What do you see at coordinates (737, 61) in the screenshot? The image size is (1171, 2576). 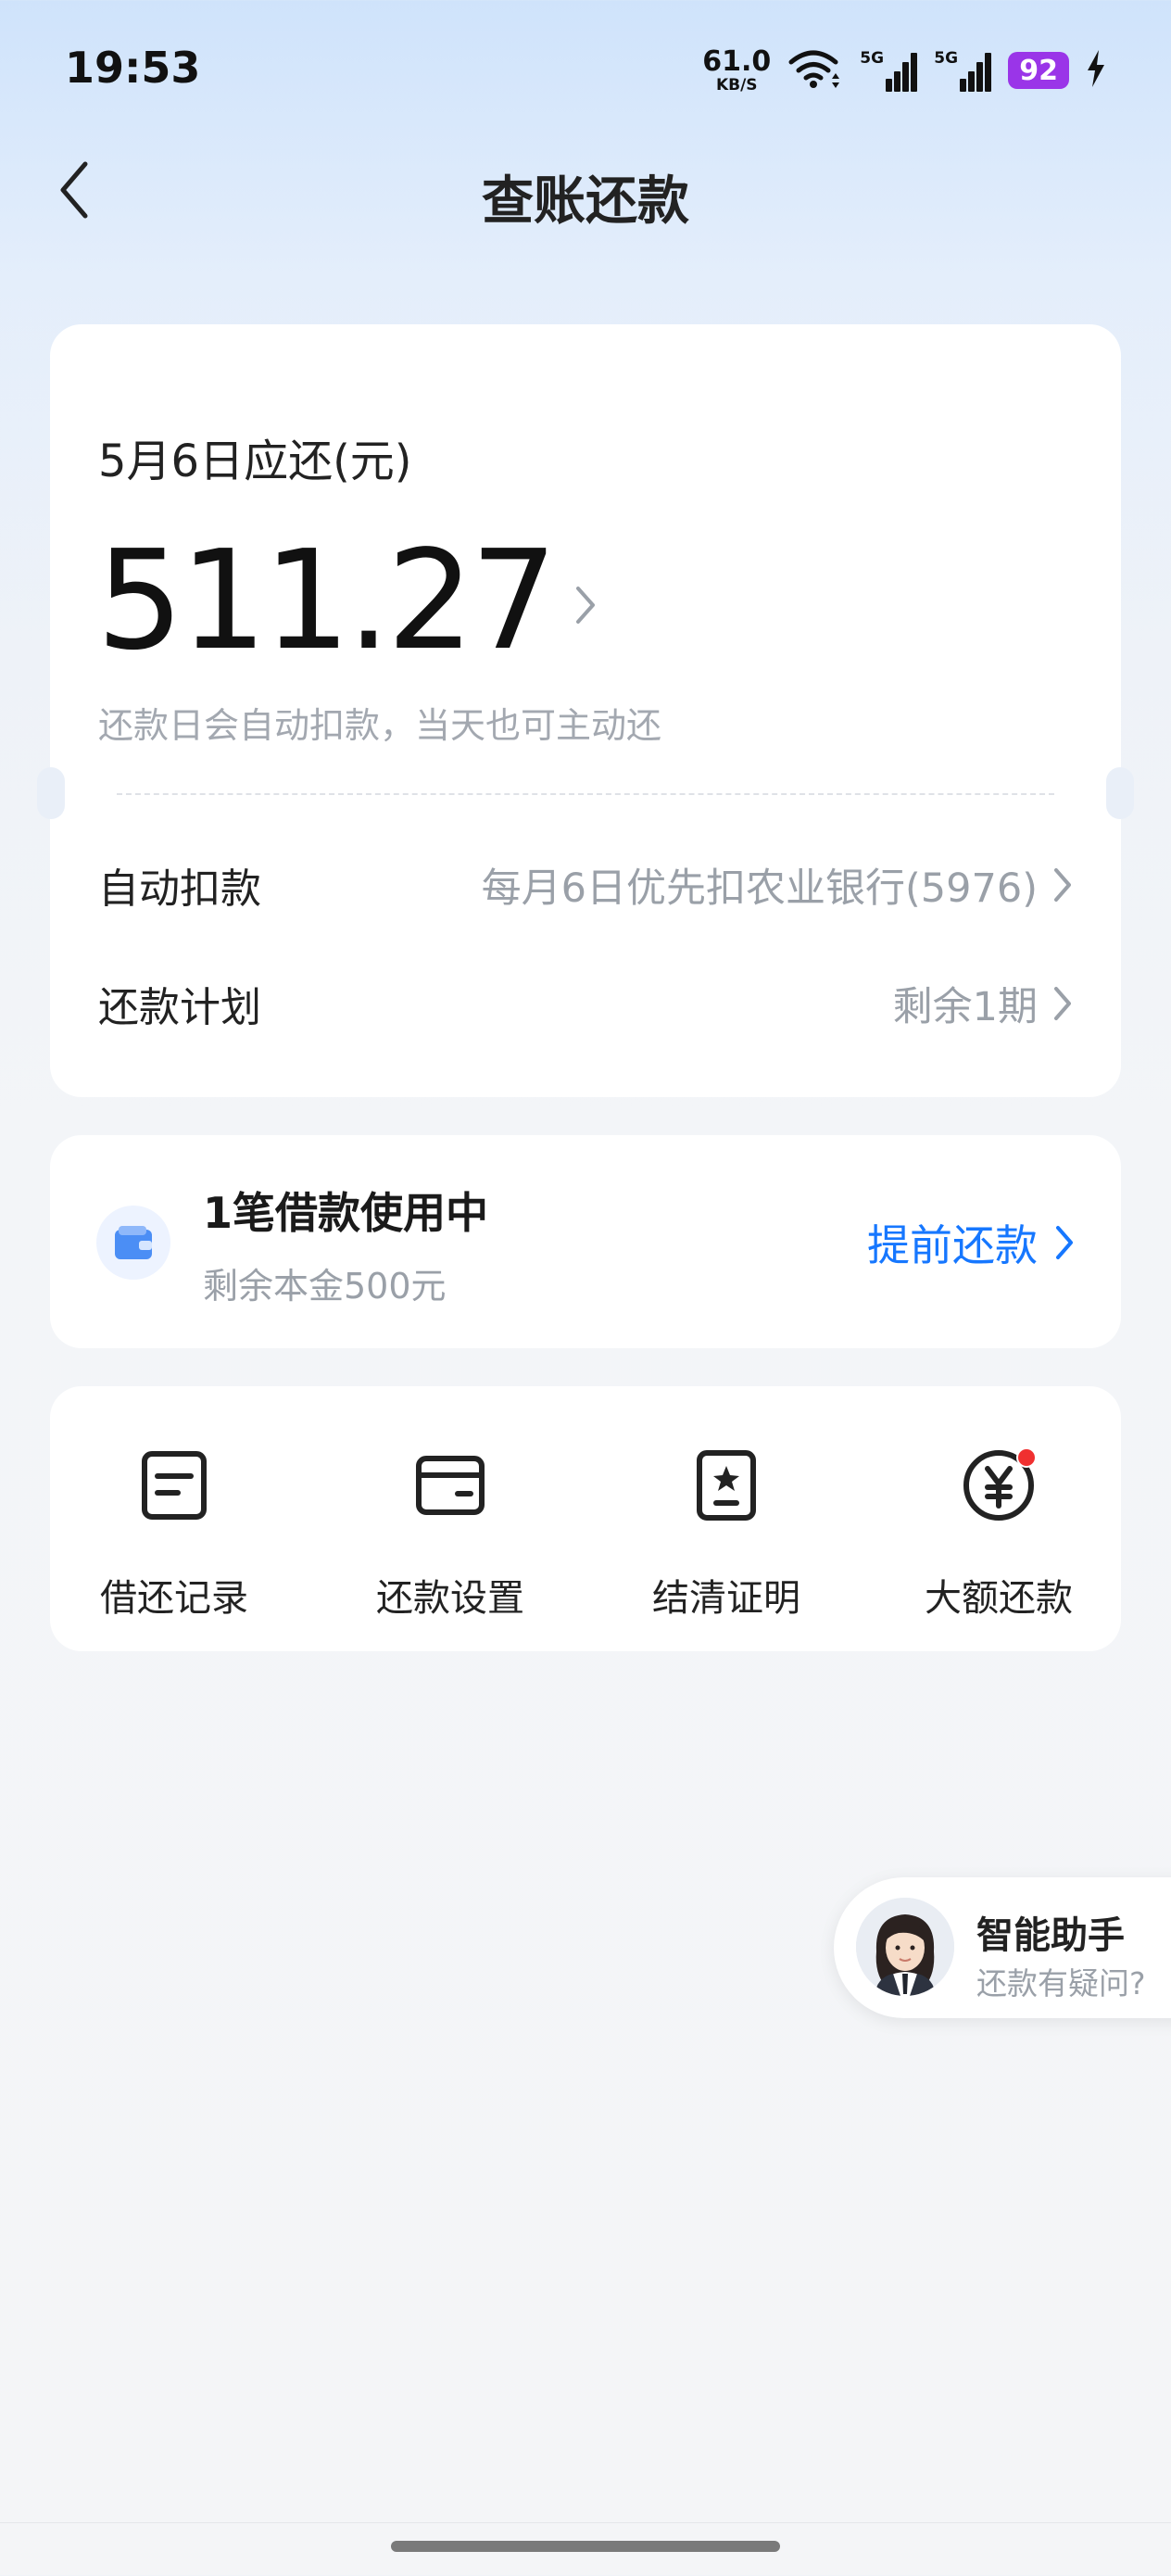 I see `network-speed-value: 61.0` at bounding box center [737, 61].